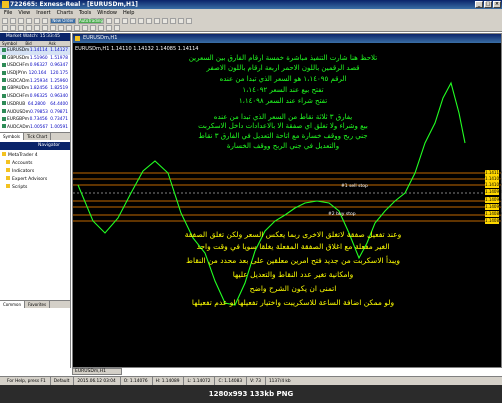 Image resolution: width=502 pixels, height=403 pixels. What do you see at coordinates (133, 20) in the screenshot?
I see `zoom-in-icon` at bounding box center [133, 20].